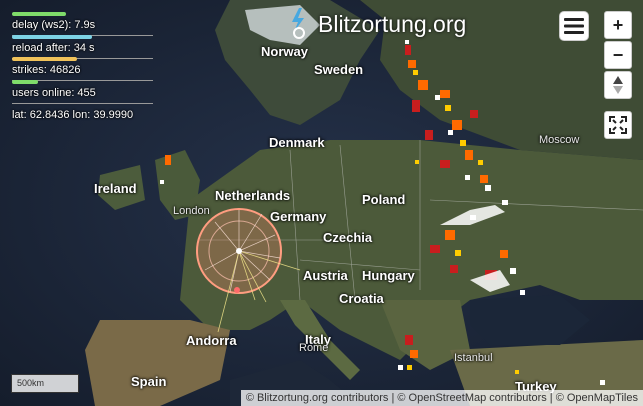 The height and width of the screenshot is (406, 643). Describe the element at coordinates (325, 275) in the screenshot. I see `label-austria: Austria` at that location.